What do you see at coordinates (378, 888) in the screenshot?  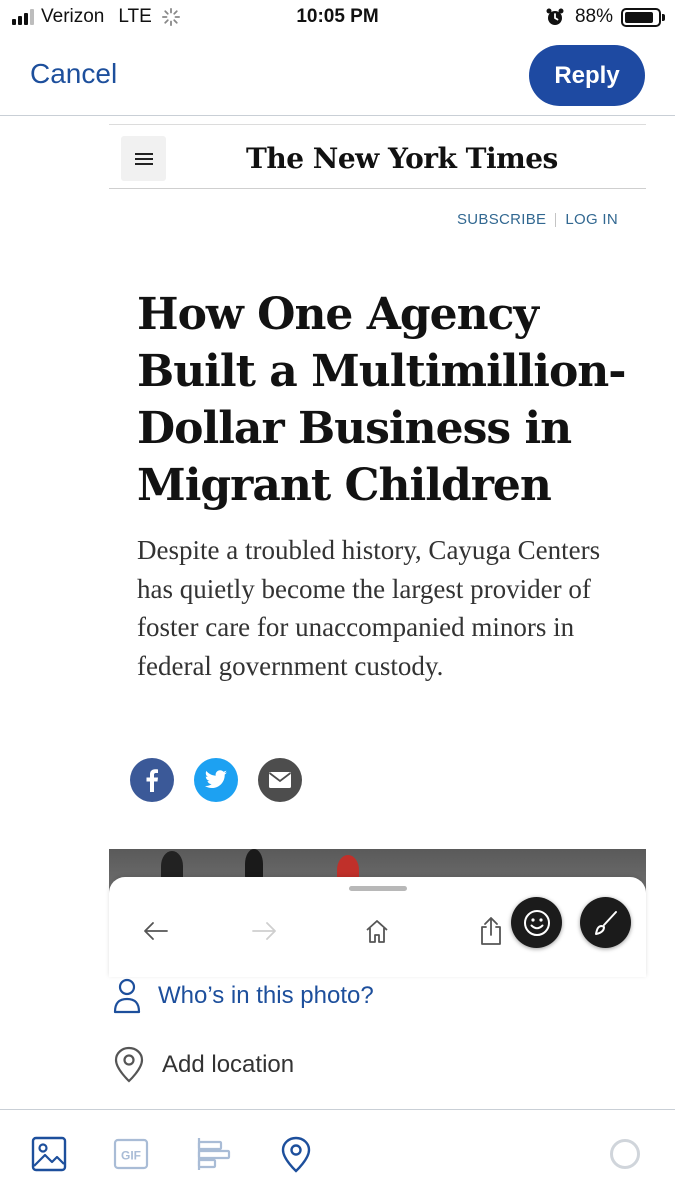 I see `sheet-grabber-handle` at bounding box center [378, 888].